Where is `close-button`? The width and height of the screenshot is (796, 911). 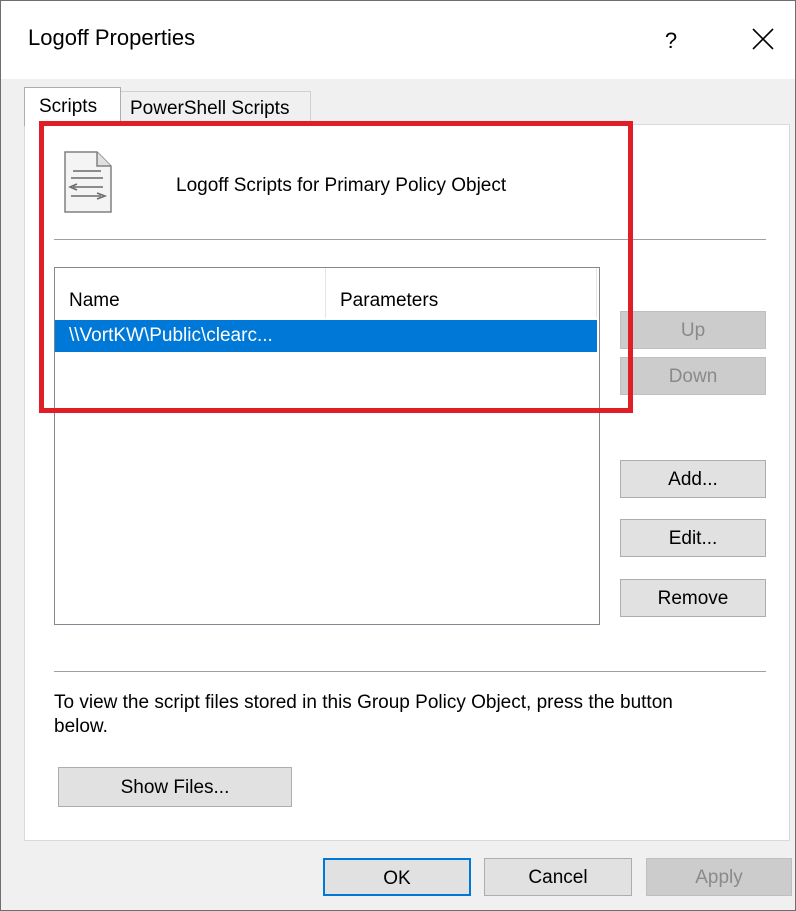
close-button is located at coordinates (763, 41).